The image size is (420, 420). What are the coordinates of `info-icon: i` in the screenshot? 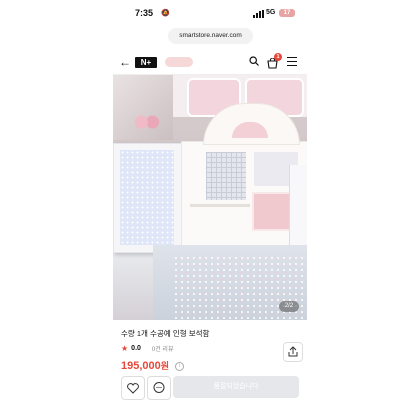 It's located at (180, 366).